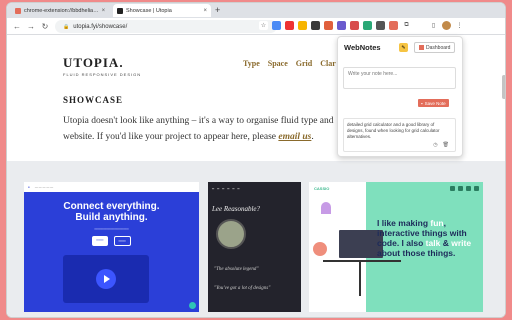 Image resolution: width=512 pixels, height=320 pixels. Describe the element at coordinates (149, 10) in the screenshot. I see `tab-label: Showcase | Utopia` at that location.